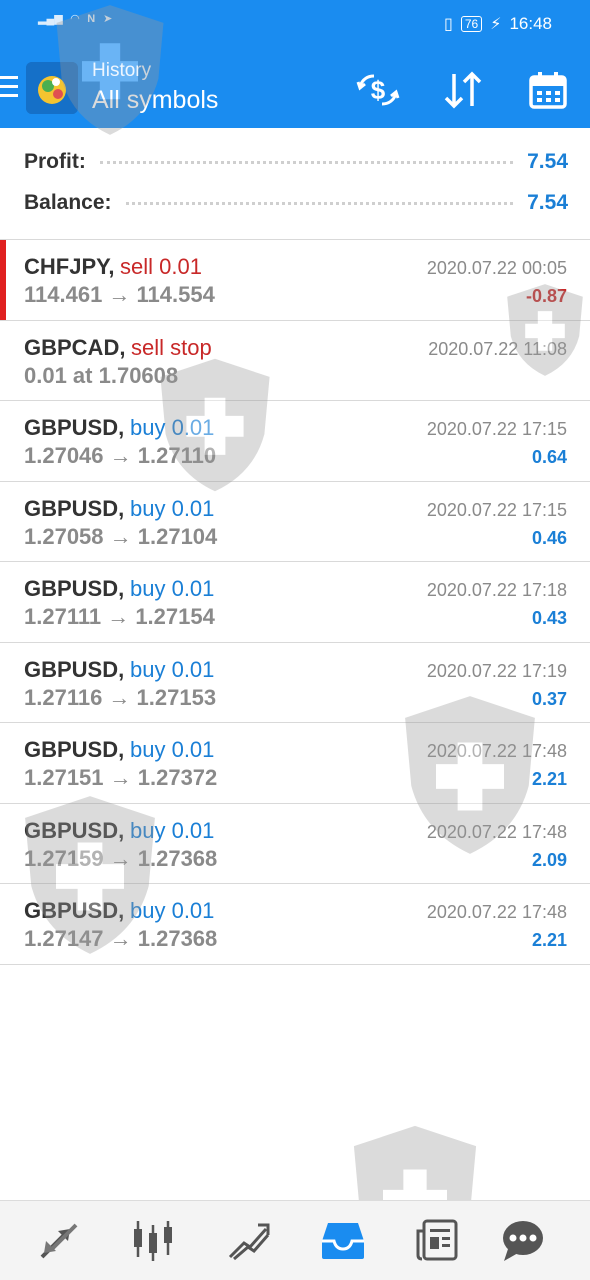 Image resolution: width=590 pixels, height=1280 pixels. What do you see at coordinates (547, 161) in the screenshot?
I see `profit-value: 7.54` at bounding box center [547, 161].